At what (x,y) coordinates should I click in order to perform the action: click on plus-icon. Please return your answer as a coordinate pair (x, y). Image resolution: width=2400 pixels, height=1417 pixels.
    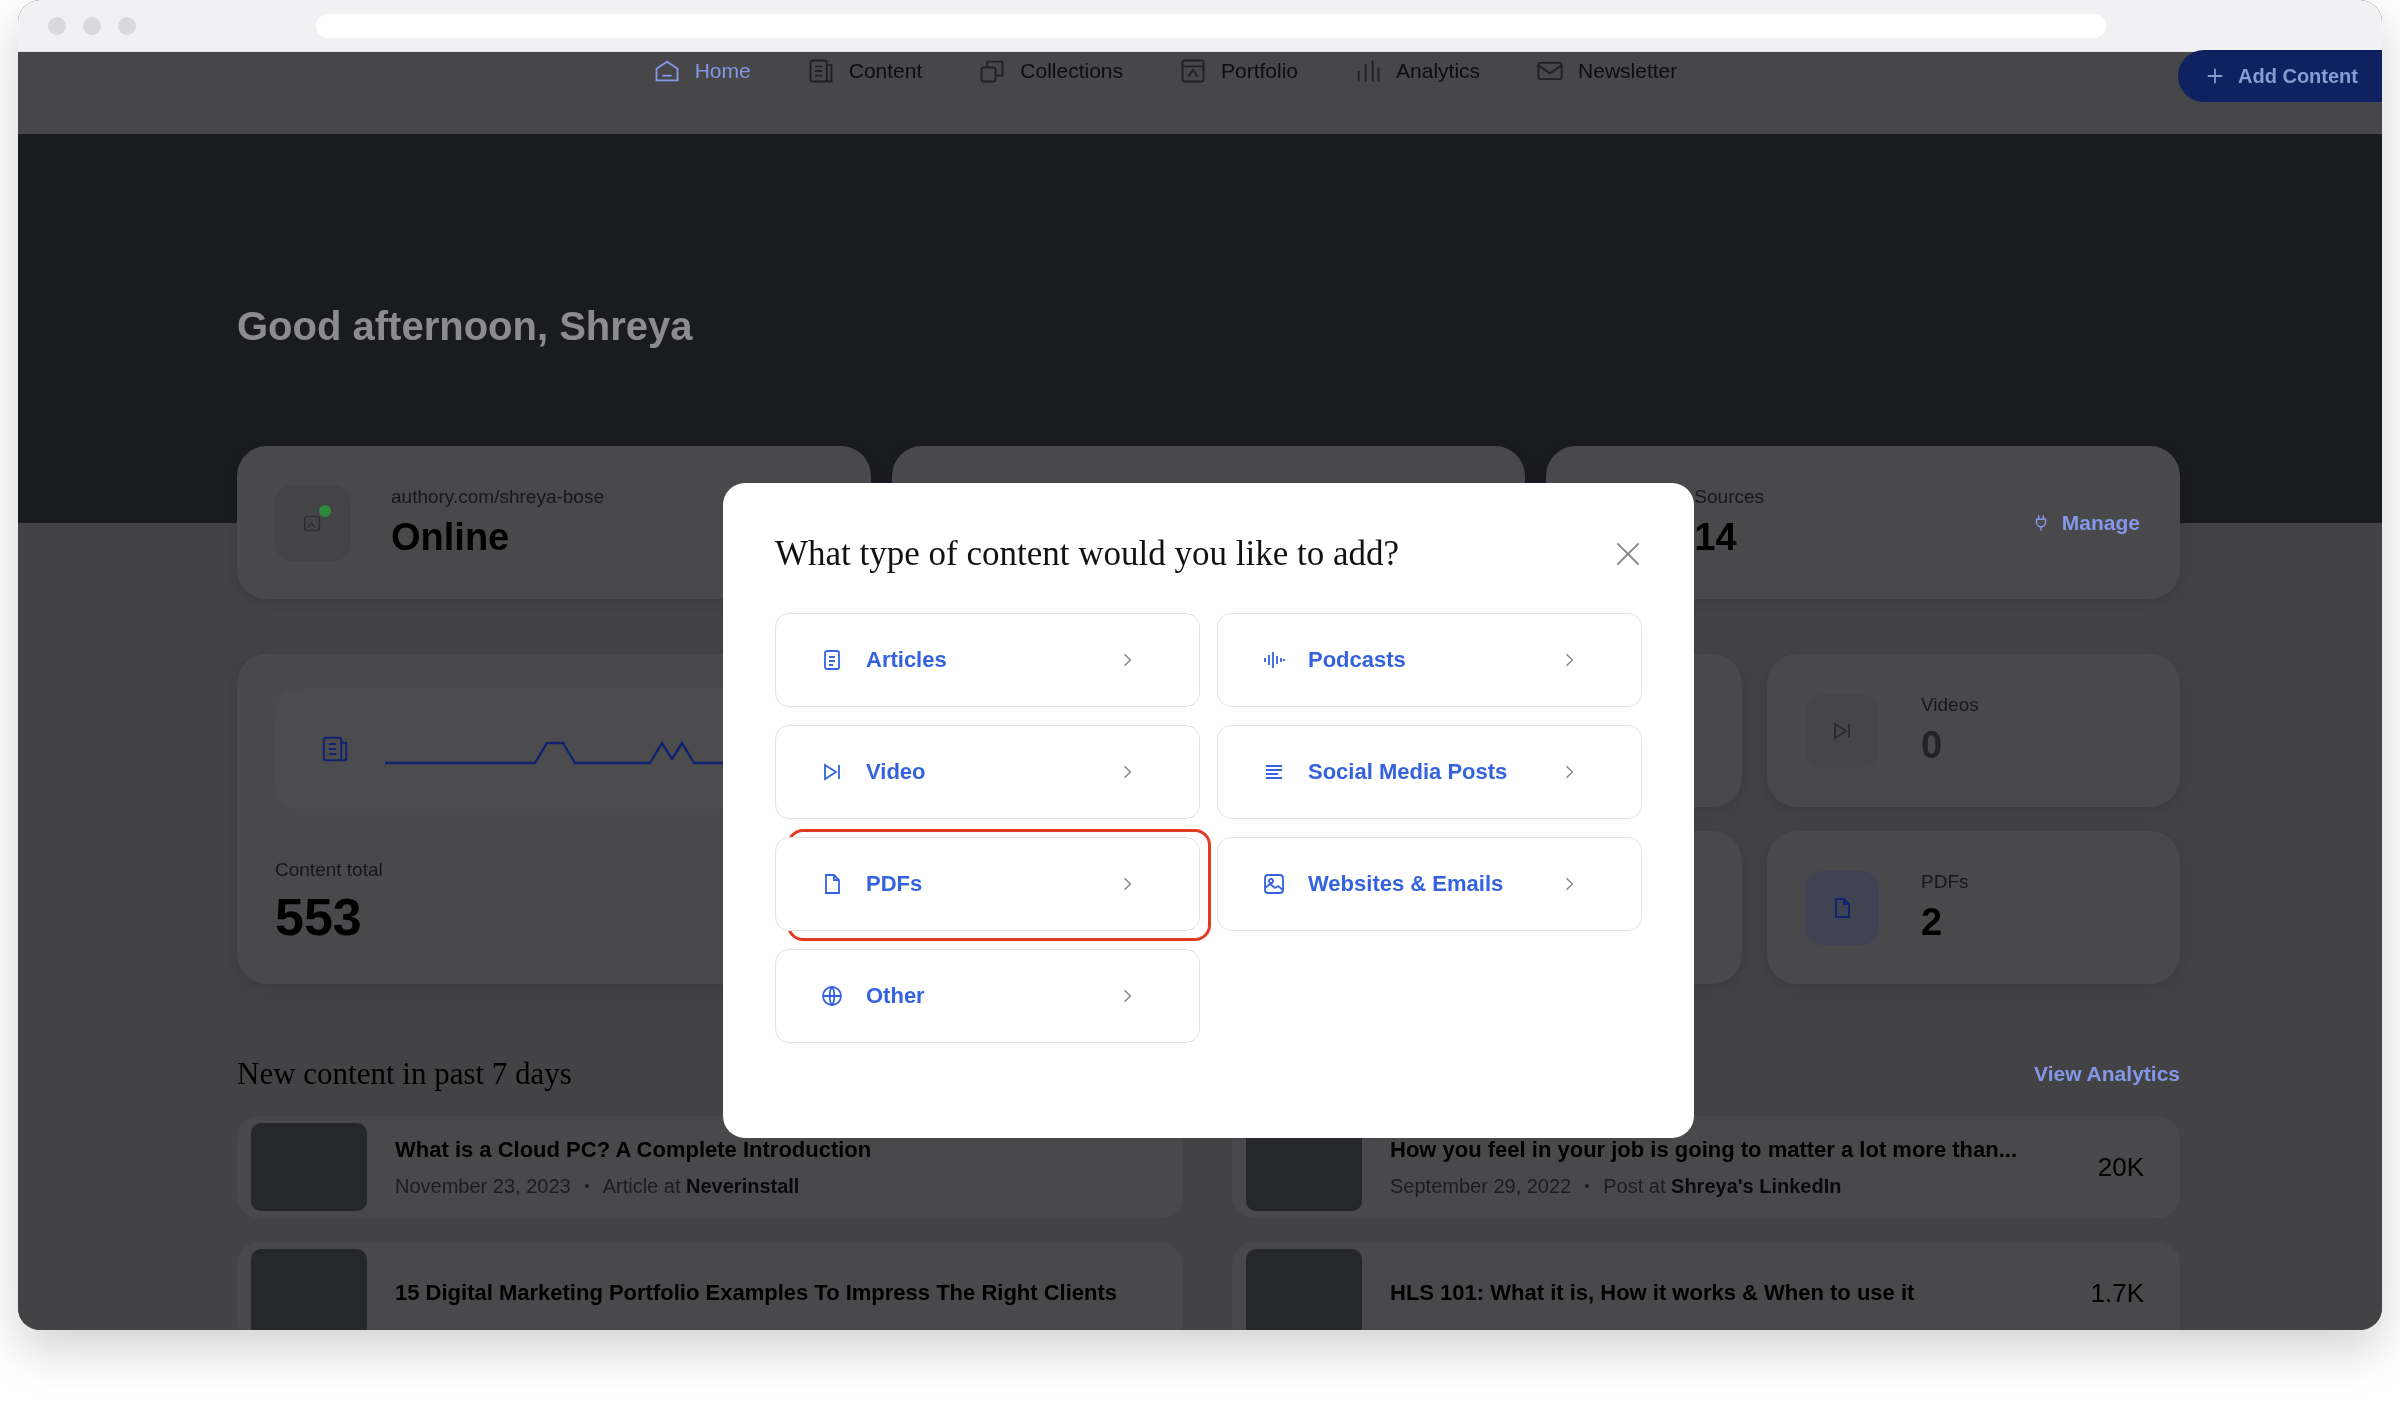
    Looking at the image, I should click on (2215, 76).